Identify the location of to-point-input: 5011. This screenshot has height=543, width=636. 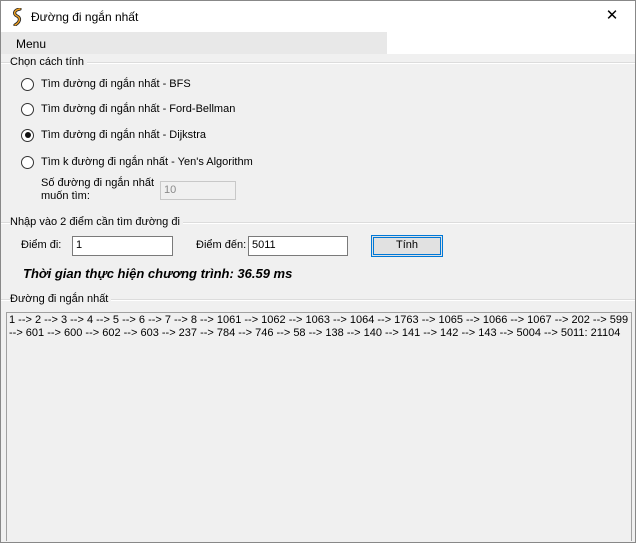
(298, 246).